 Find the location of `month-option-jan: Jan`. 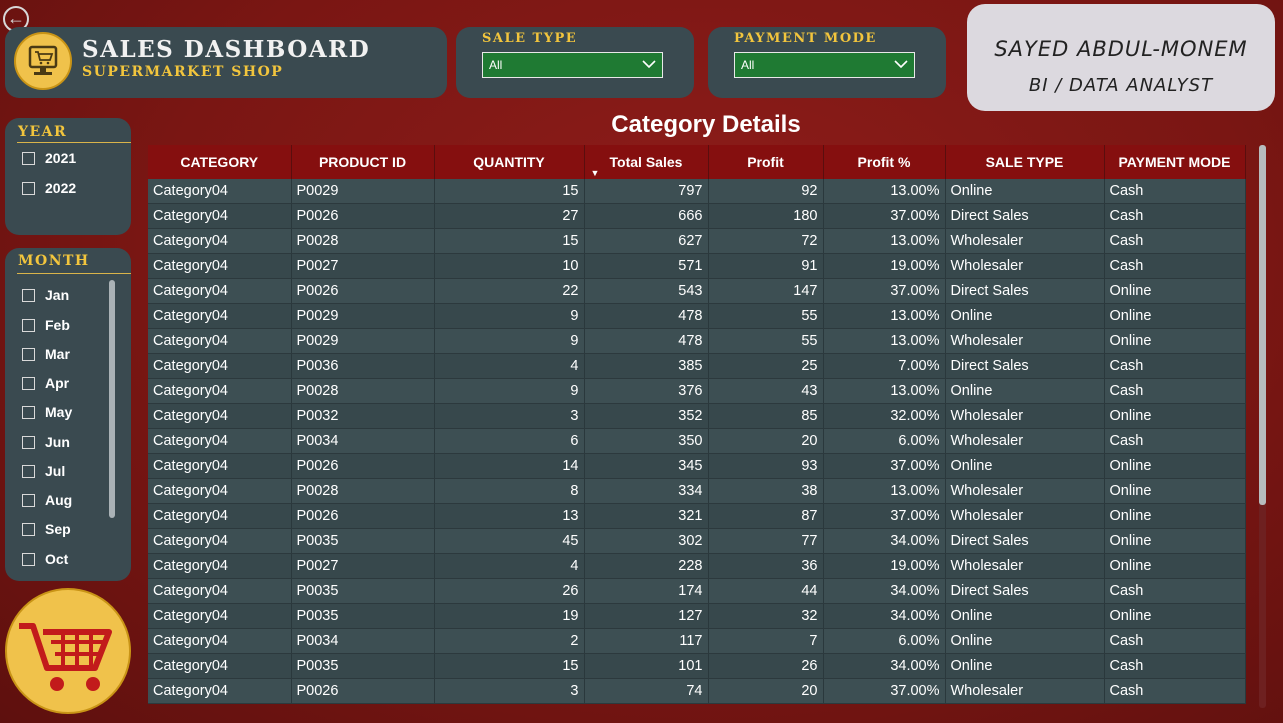

month-option-jan: Jan is located at coordinates (45, 295).